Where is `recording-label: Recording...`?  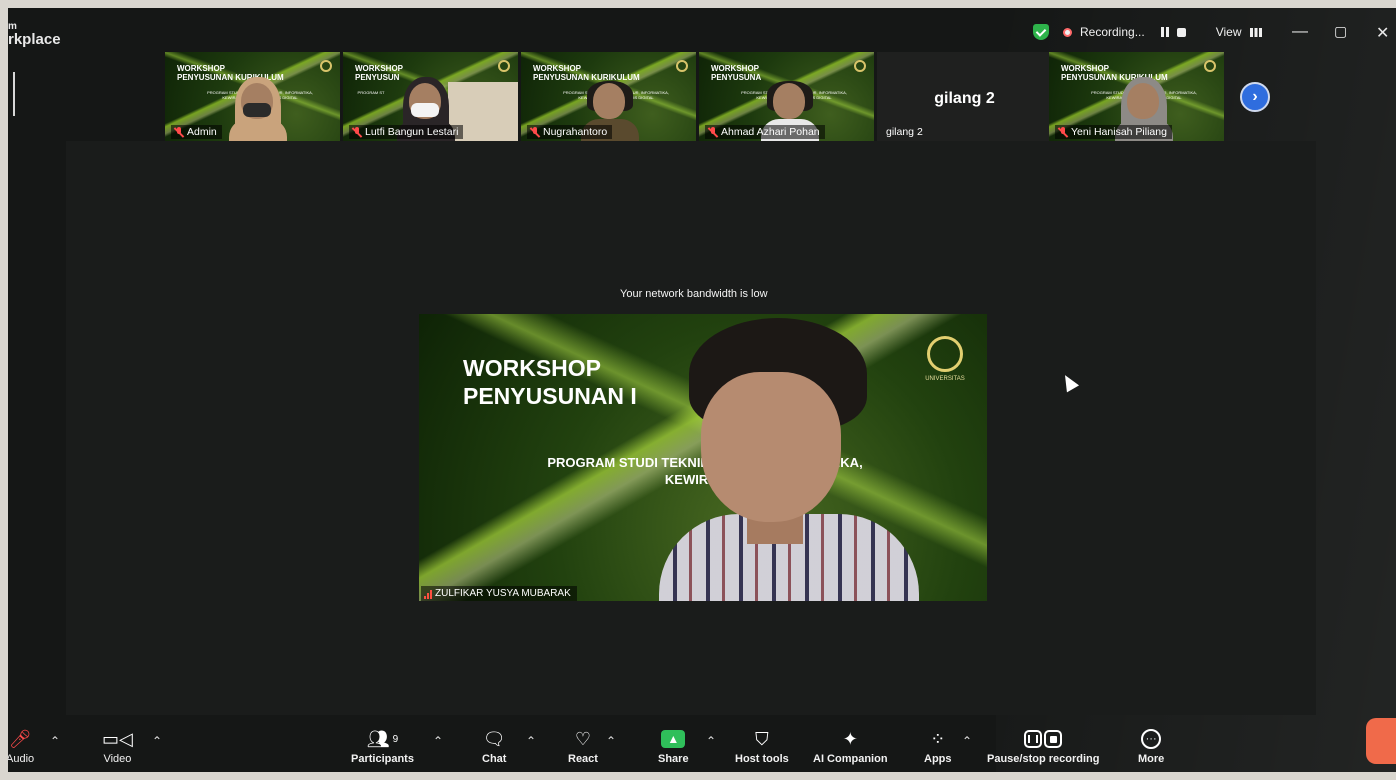
recording-label: Recording... is located at coordinates (1112, 32).